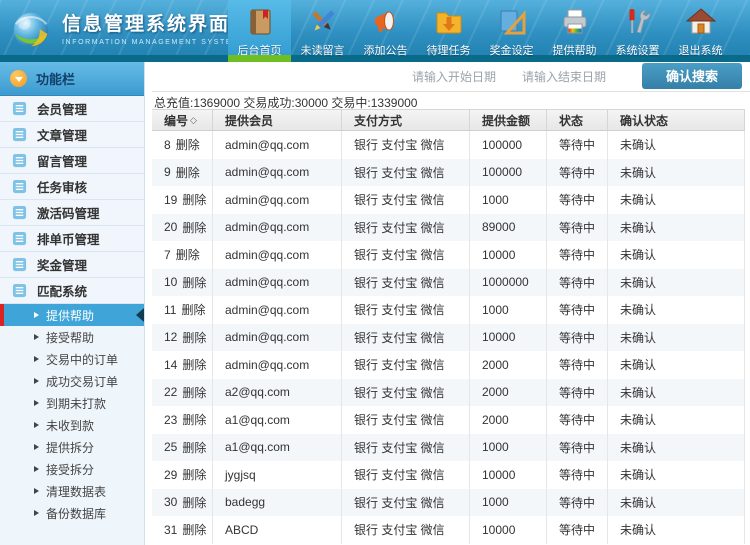  What do you see at coordinates (72, 447) in the screenshot?
I see `submenu-item: 提供拆分` at bounding box center [72, 447].